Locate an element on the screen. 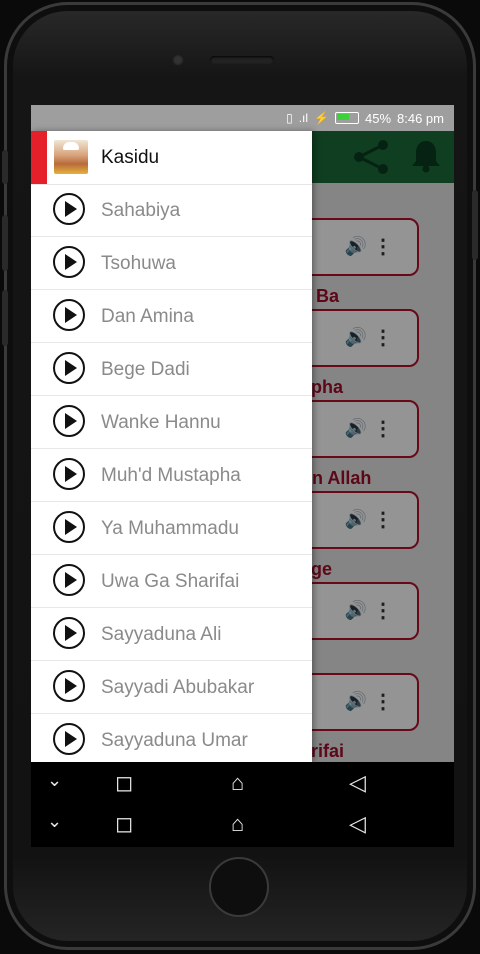 Image resolution: width=480 pixels, height=954 pixels. front-camera is located at coordinates (178, 60).